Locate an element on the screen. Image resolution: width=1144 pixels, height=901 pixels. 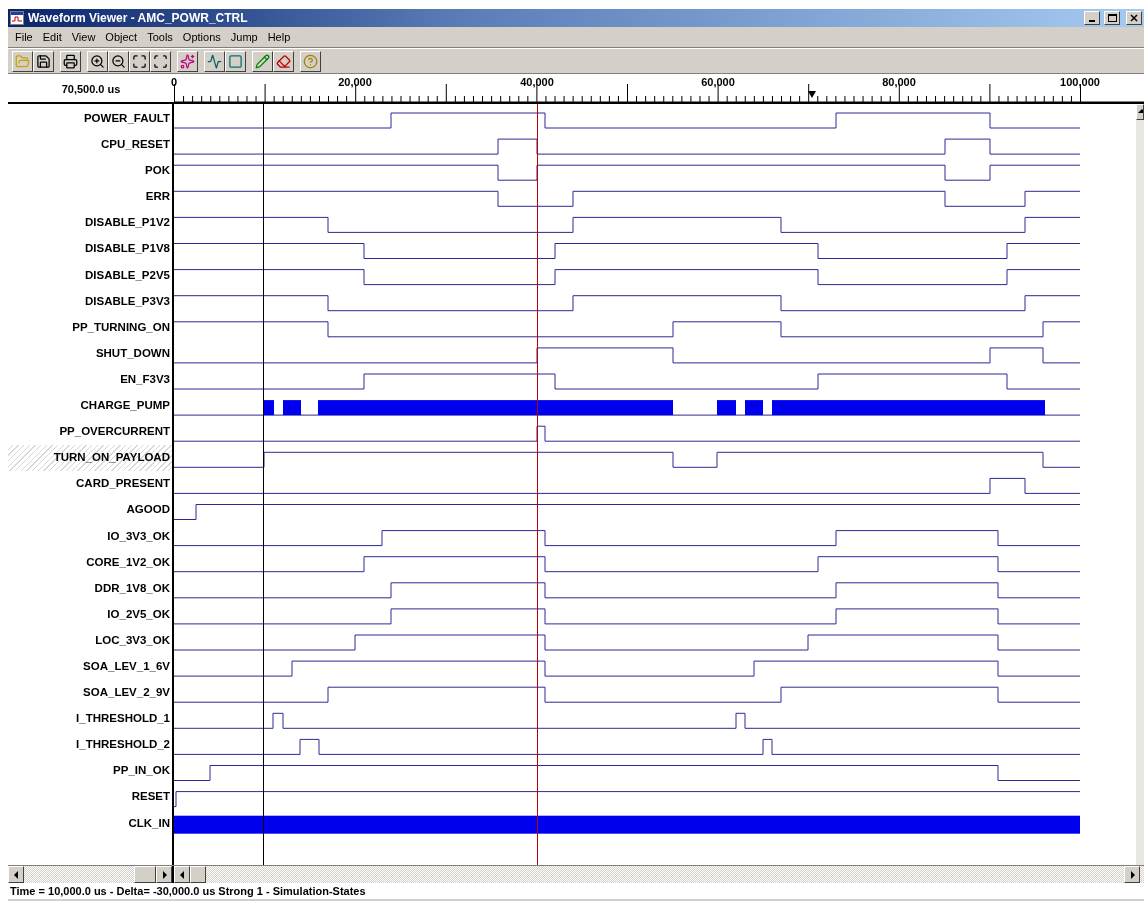
vertical-scrollbar is located at coordinates (1140, 484).